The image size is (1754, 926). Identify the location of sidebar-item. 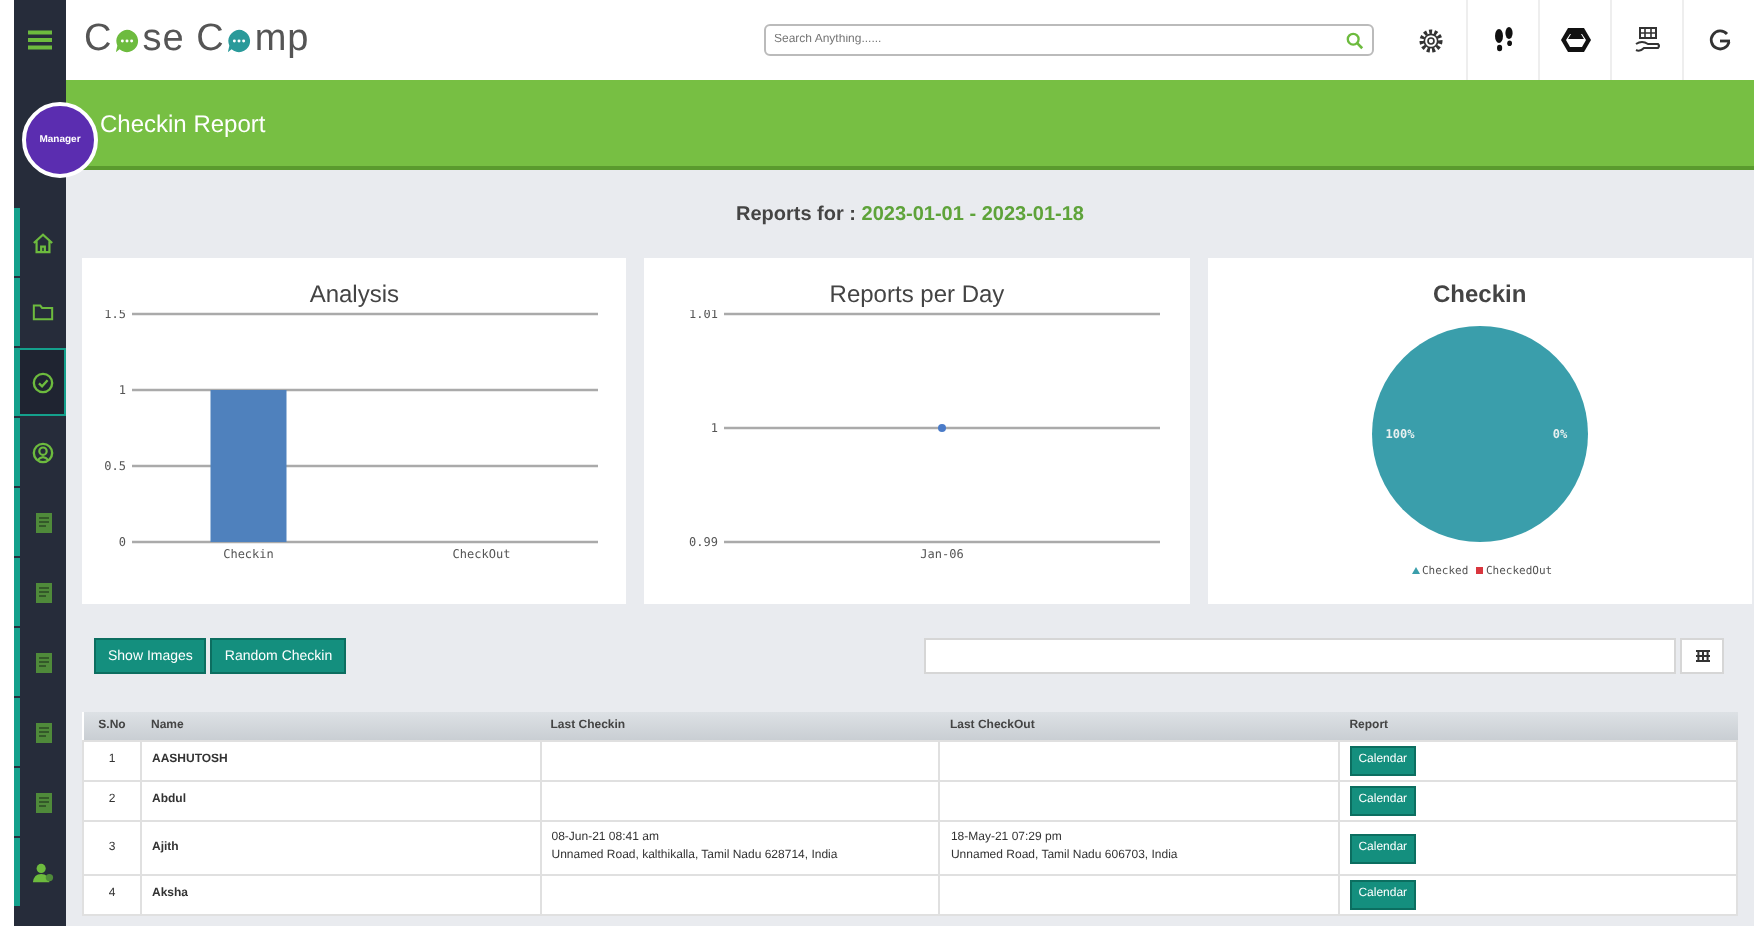
(40, 382).